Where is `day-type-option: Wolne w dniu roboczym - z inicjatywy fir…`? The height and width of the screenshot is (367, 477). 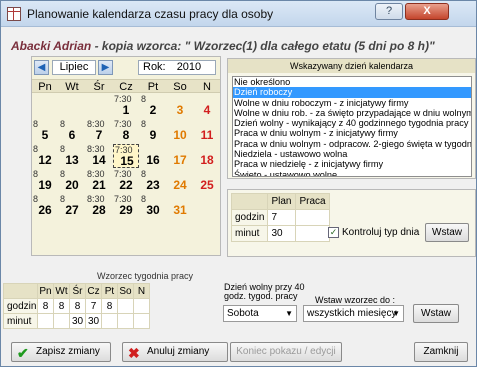
day-type-option: Wolne w dniu roboczym - z inicjatywy fir… is located at coordinates (352, 103).